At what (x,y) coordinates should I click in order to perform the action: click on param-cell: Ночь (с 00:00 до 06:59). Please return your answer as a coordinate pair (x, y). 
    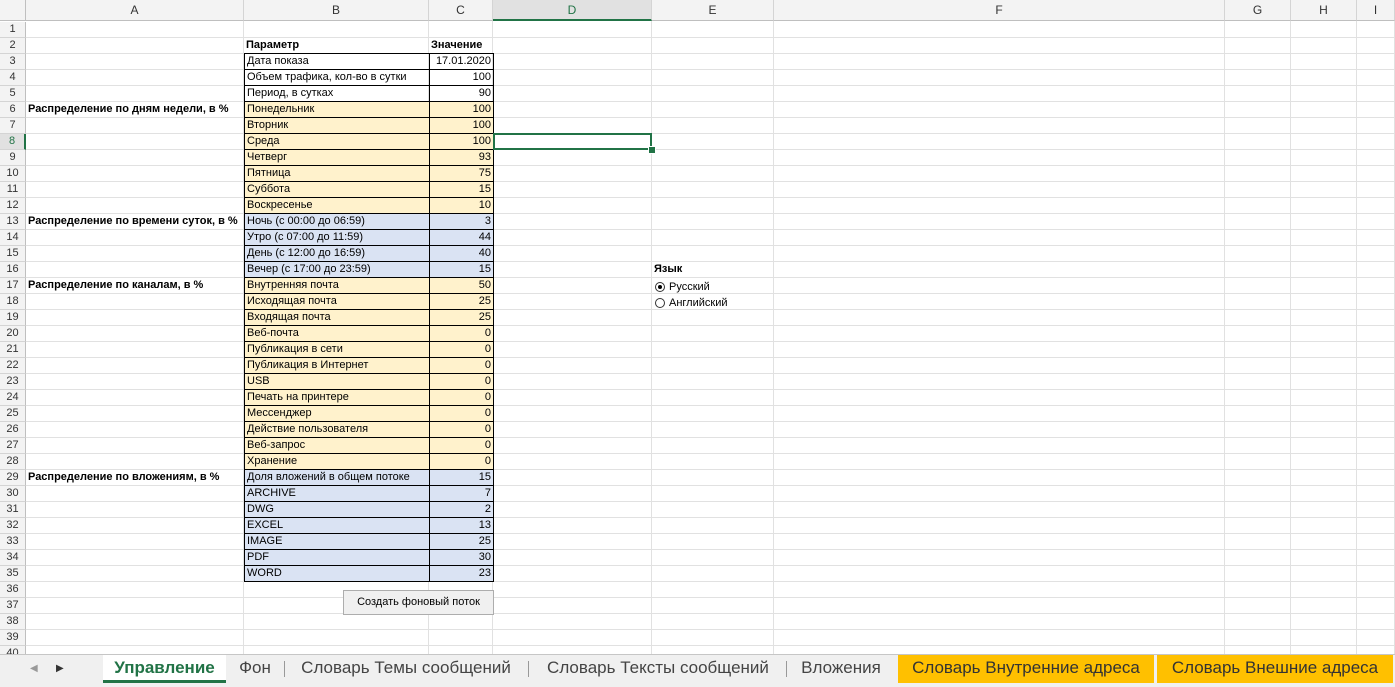
    Looking at the image, I should click on (337, 221).